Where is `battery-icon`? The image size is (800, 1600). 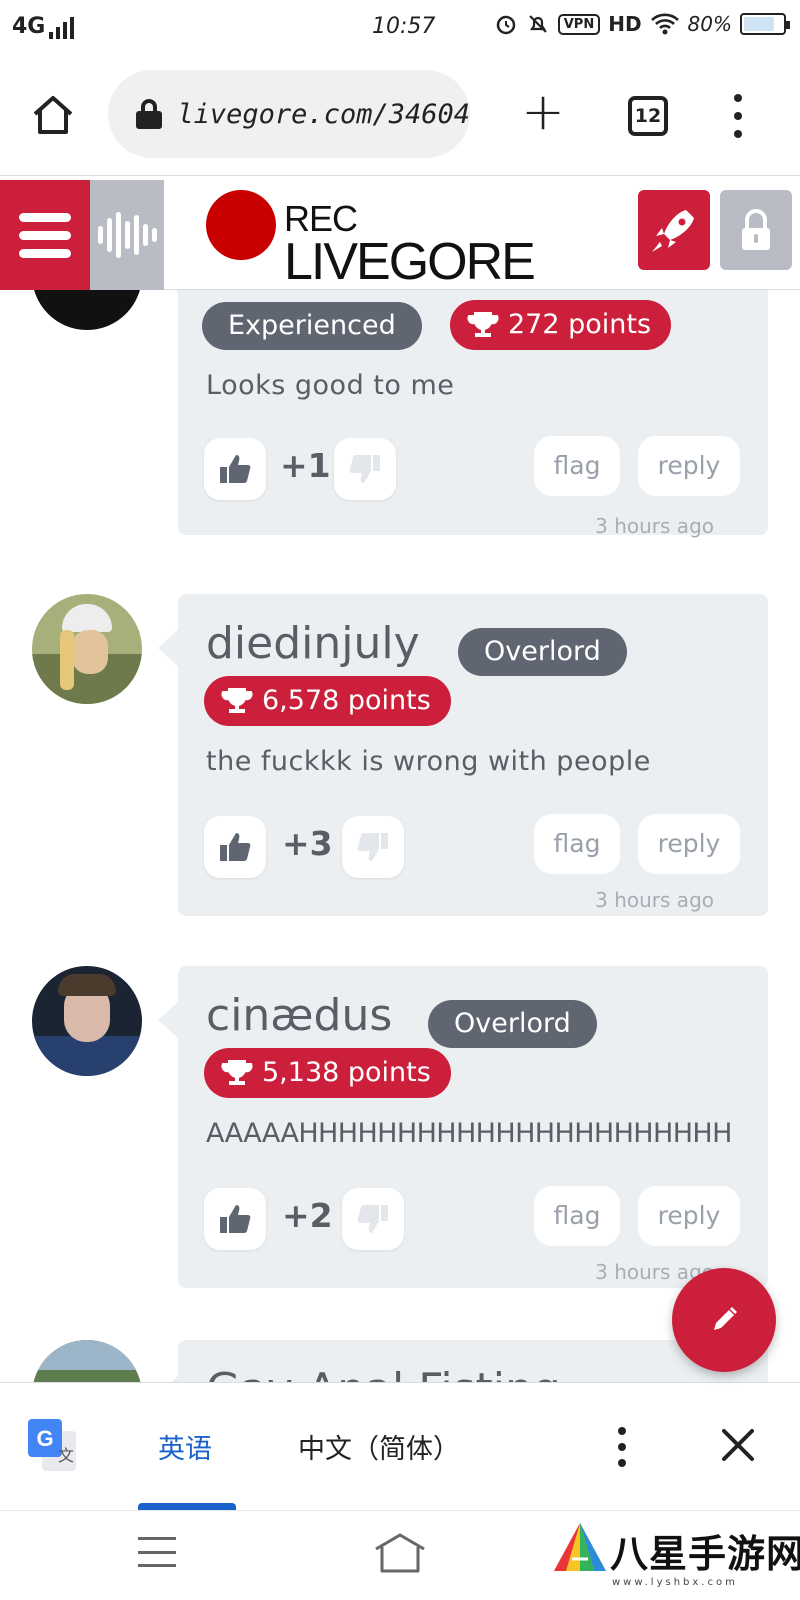
battery-icon is located at coordinates (765, 24).